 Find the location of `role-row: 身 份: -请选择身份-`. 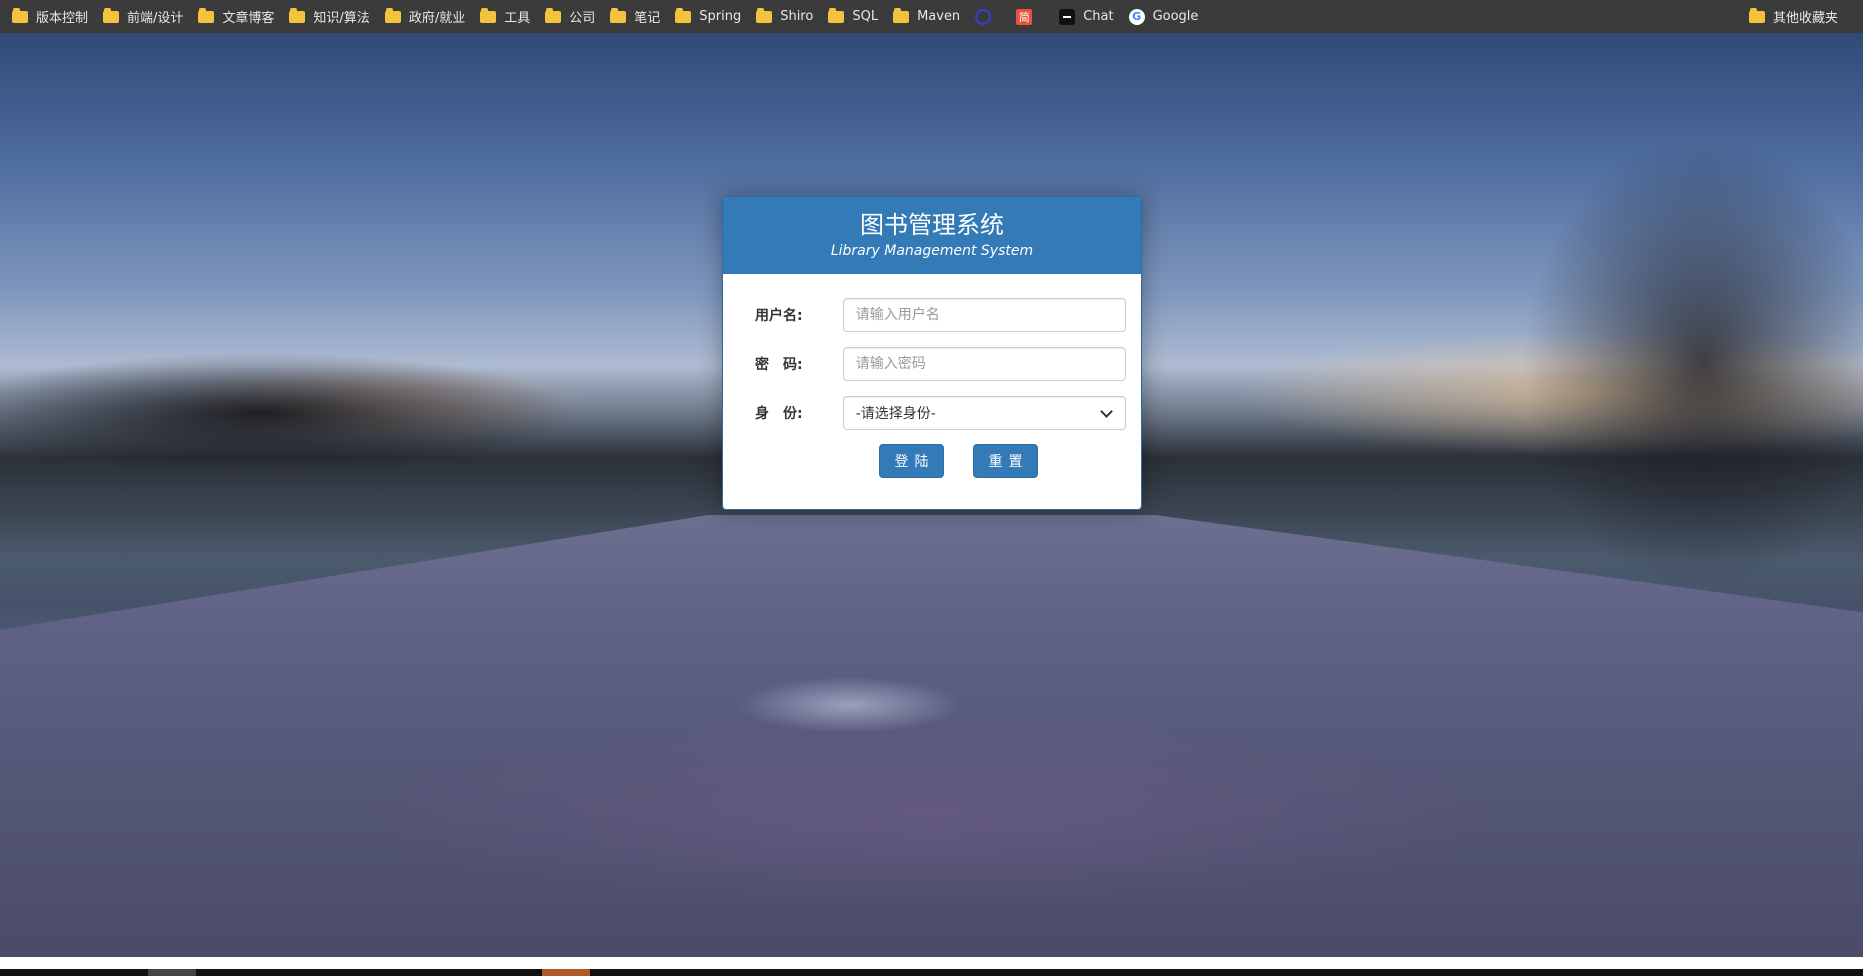

role-row: 身 份: -请选择身份- is located at coordinates (940, 413).